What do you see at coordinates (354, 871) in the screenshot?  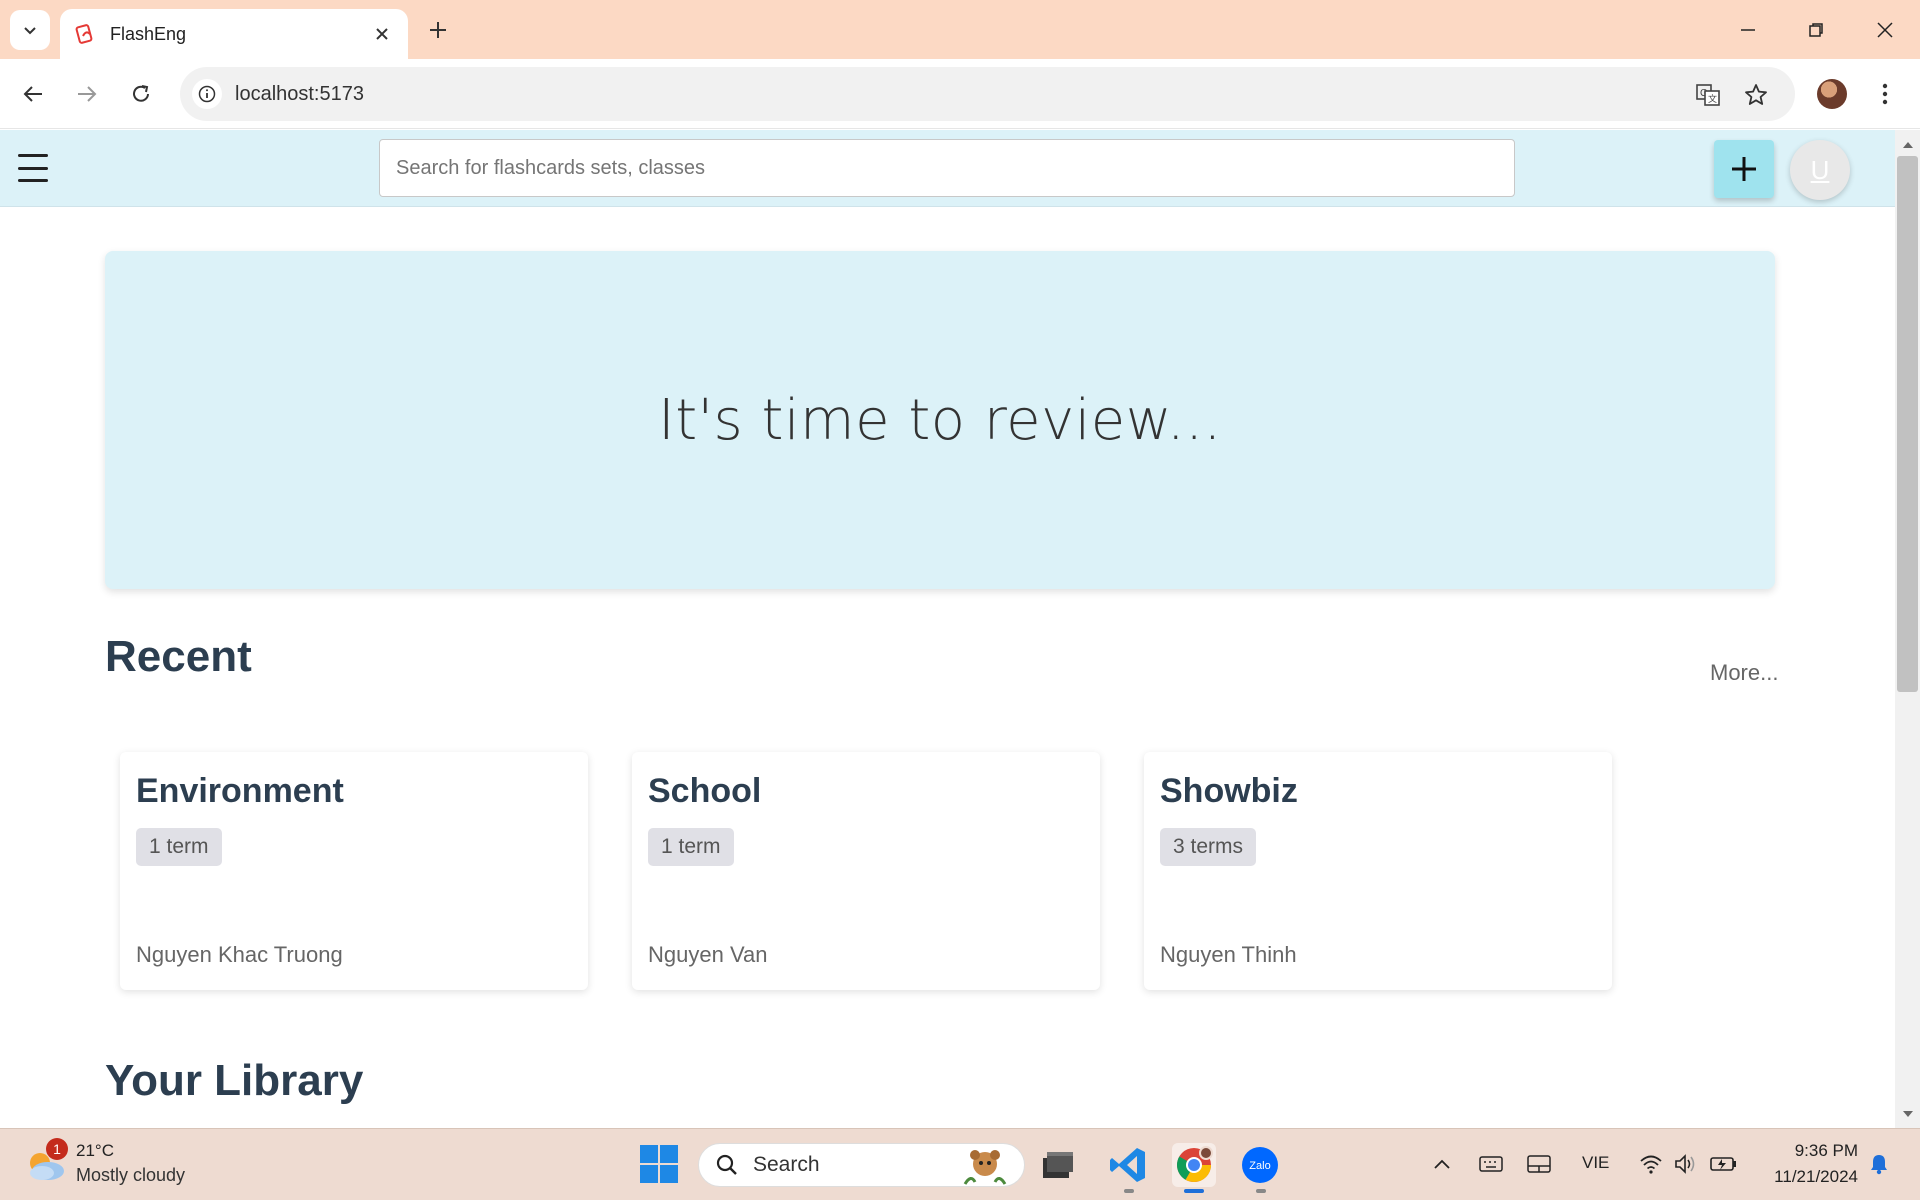 I see `flashcard-set-card: Environment 1 term Nguyen Khac Truong` at bounding box center [354, 871].